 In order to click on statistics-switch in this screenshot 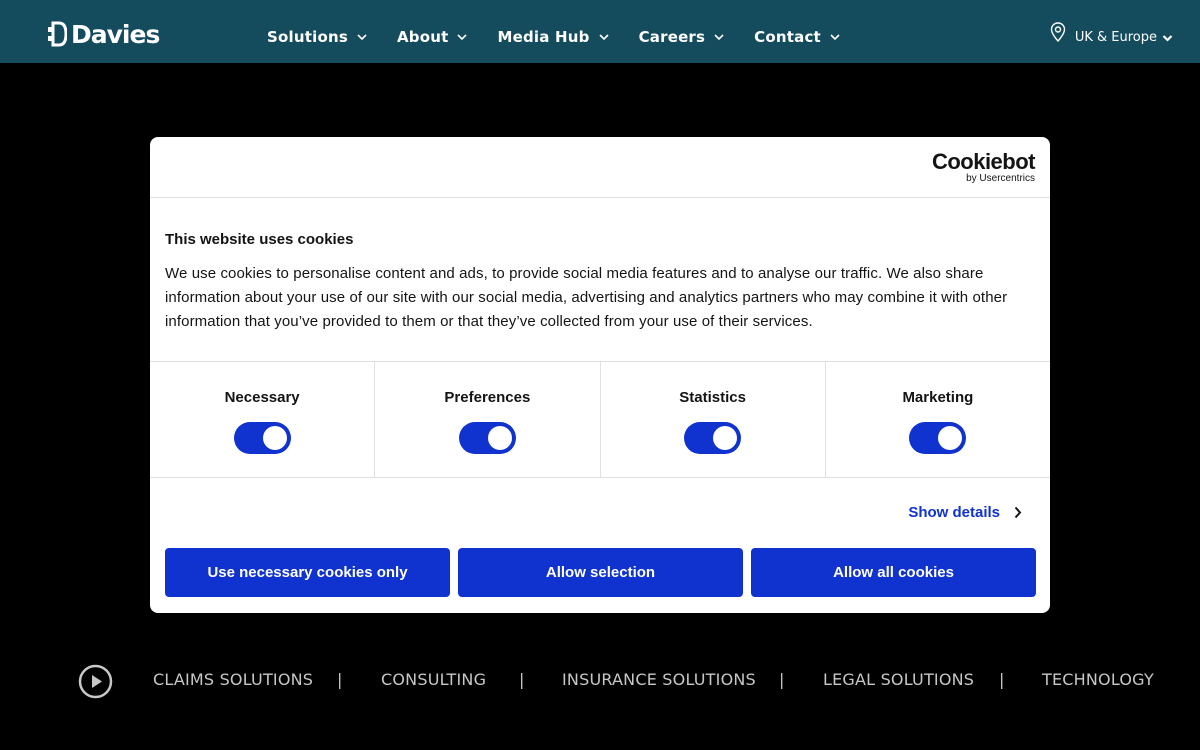, I will do `click(713, 438)`.